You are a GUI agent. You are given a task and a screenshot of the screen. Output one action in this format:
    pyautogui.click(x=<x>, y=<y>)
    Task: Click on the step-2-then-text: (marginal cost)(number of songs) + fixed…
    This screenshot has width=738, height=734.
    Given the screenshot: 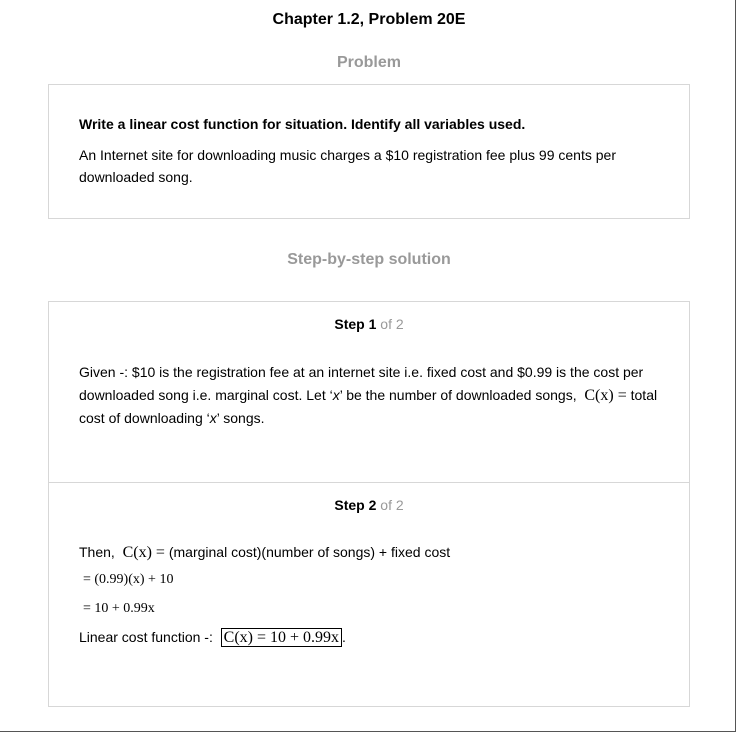 What is the action you would take?
    pyautogui.click(x=309, y=552)
    